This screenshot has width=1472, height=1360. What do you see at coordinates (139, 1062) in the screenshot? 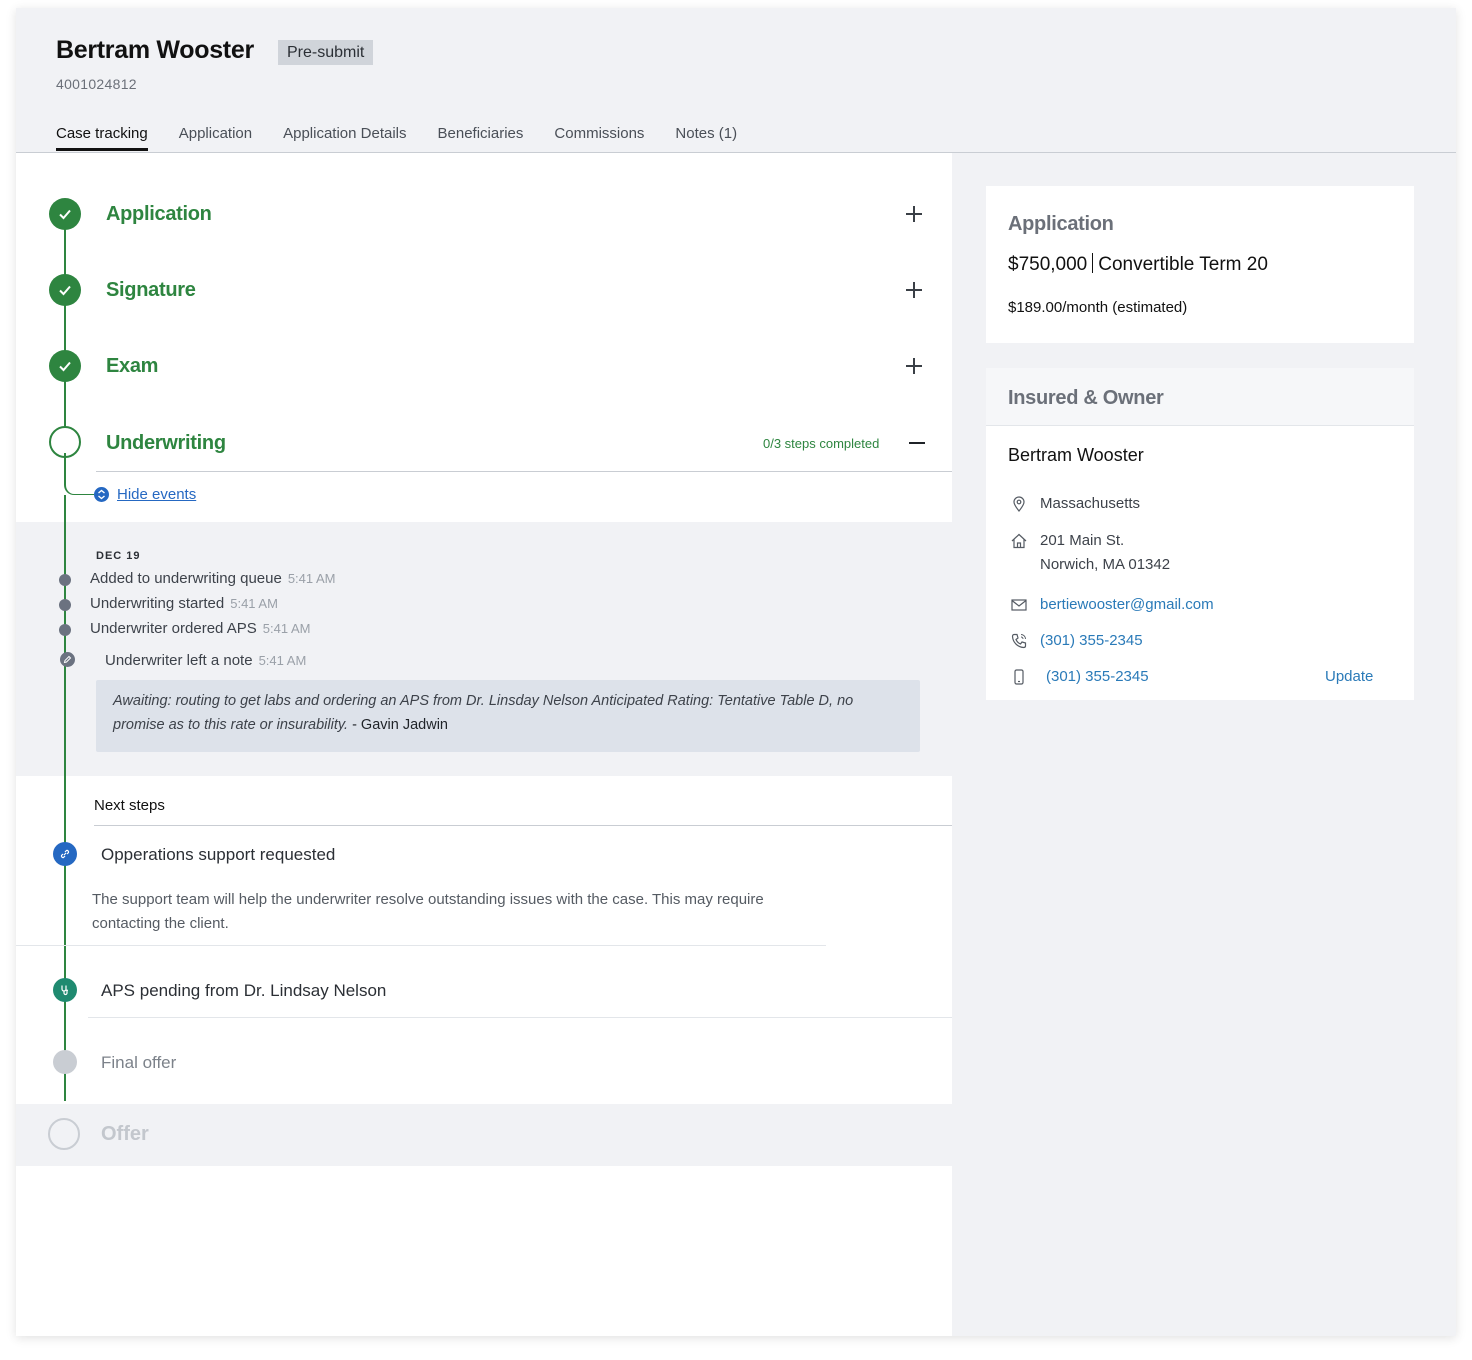
I see `next-step-title: Final offer` at bounding box center [139, 1062].